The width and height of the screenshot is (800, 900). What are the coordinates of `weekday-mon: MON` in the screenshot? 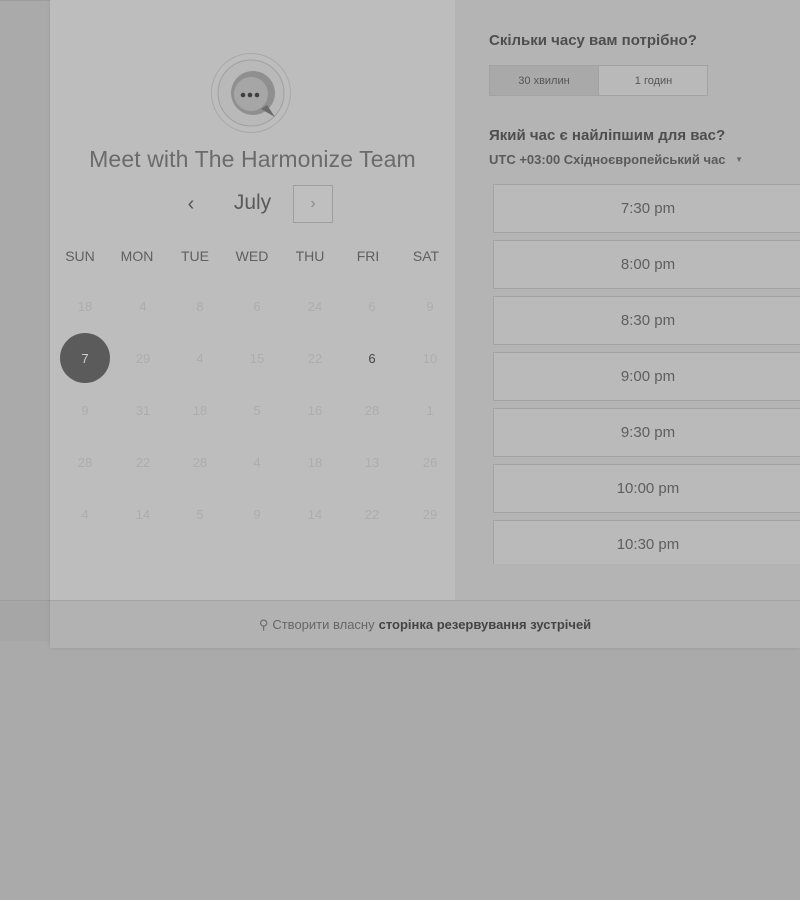 It's located at (137, 256).